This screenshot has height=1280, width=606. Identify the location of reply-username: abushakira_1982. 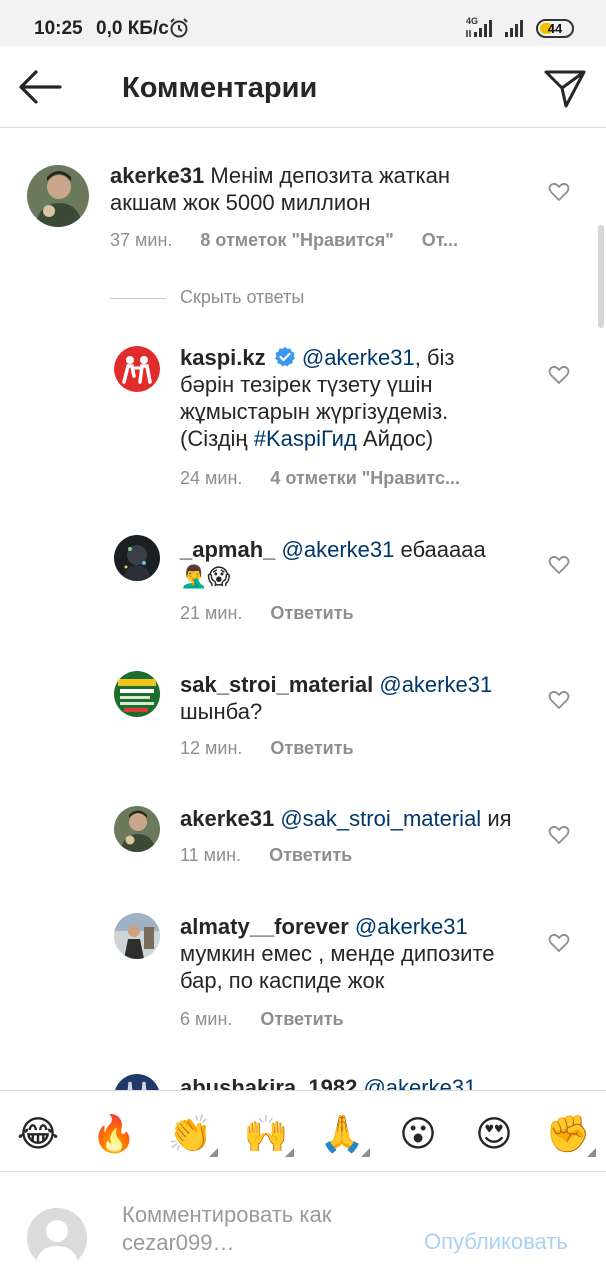
(268, 1082).